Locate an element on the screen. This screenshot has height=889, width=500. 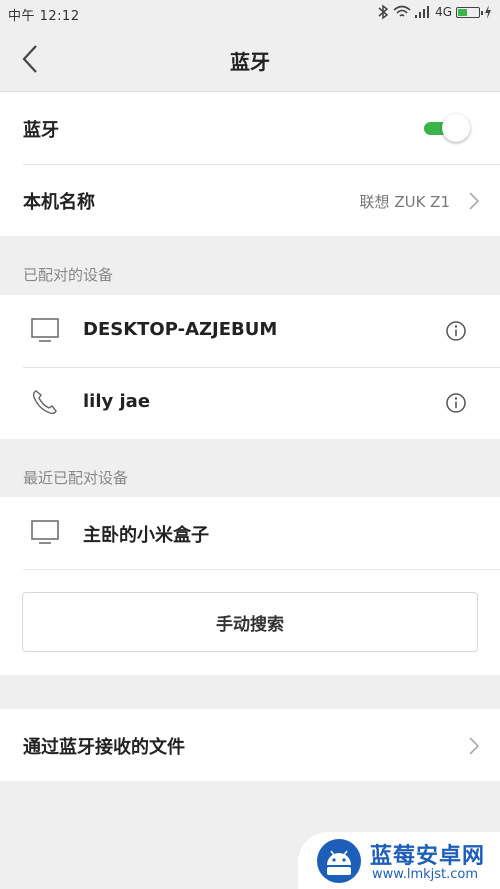
page-title: 蓝牙 is located at coordinates (250, 62).